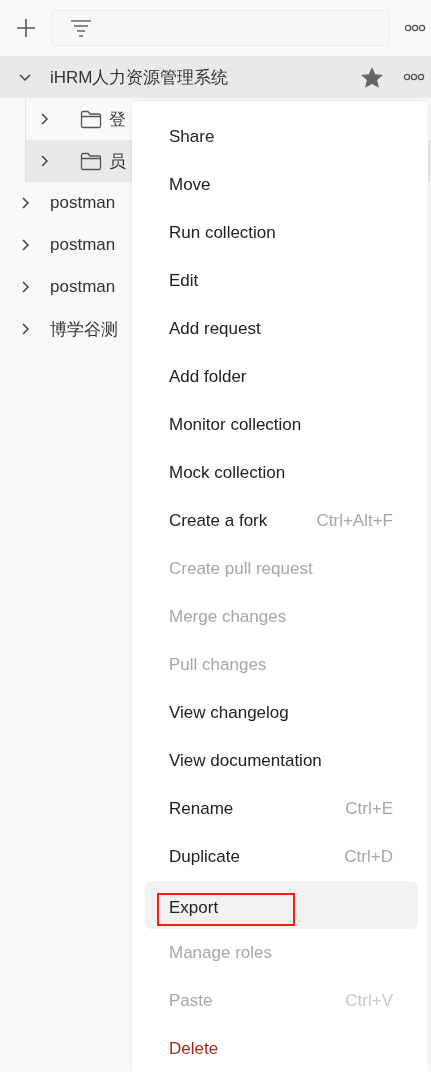 The image size is (431, 1072). What do you see at coordinates (354, 521) in the screenshot?
I see `shortcut-text: Ctrl+Alt+F` at bounding box center [354, 521].